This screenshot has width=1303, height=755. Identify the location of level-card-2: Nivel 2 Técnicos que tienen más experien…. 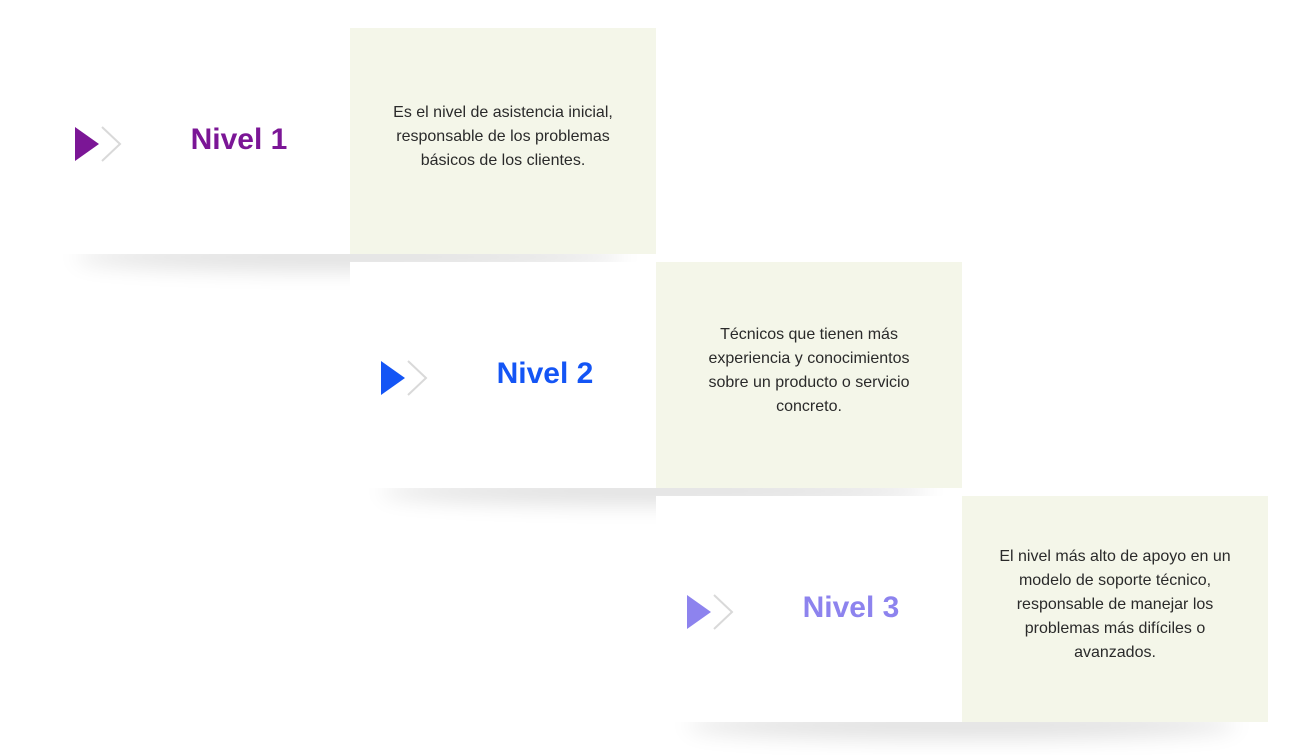
(656, 375).